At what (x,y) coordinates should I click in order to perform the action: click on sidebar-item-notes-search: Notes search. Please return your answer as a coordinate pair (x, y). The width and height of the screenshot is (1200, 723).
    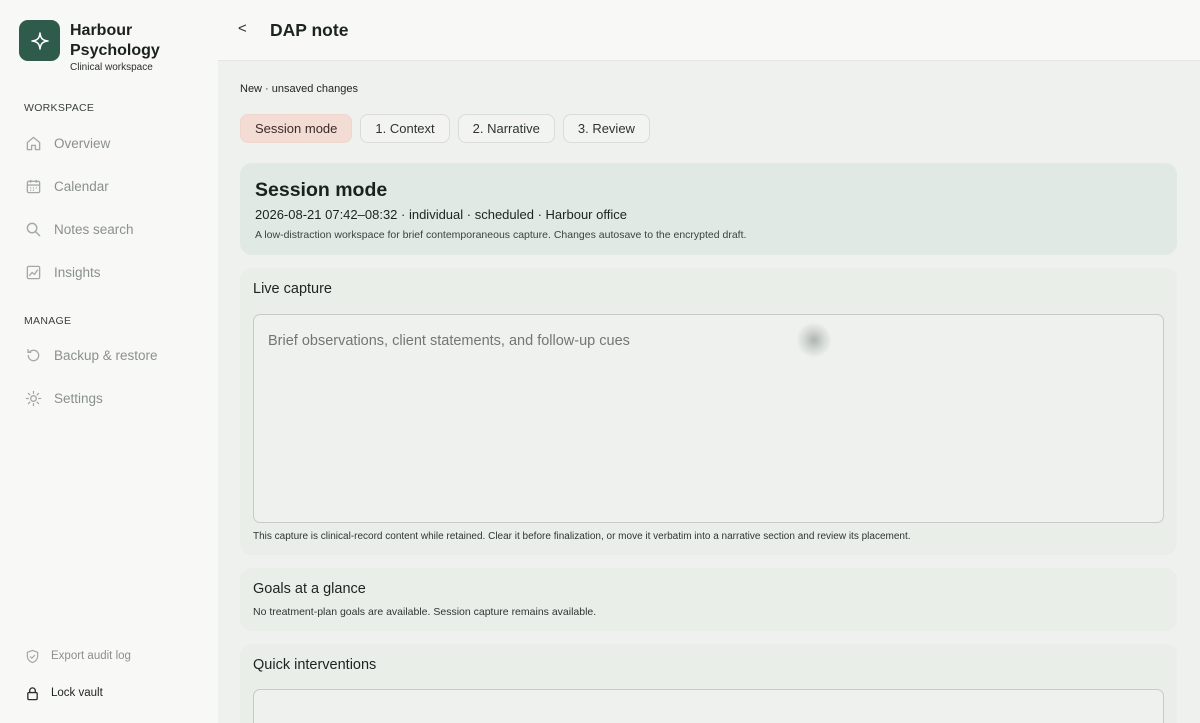
    Looking at the image, I should click on (79, 229).